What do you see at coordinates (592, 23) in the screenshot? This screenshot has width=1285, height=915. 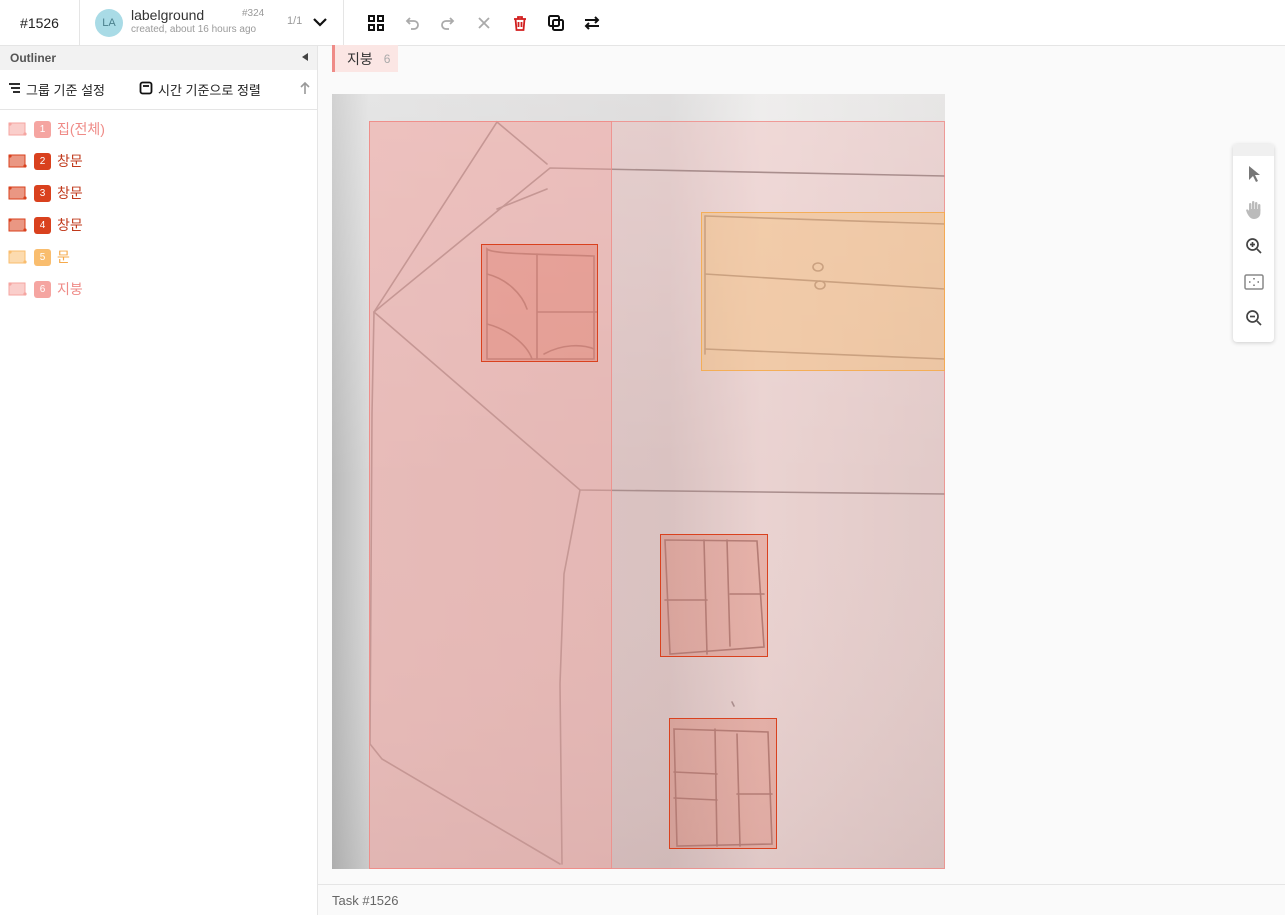 I see `swap-icon` at bounding box center [592, 23].